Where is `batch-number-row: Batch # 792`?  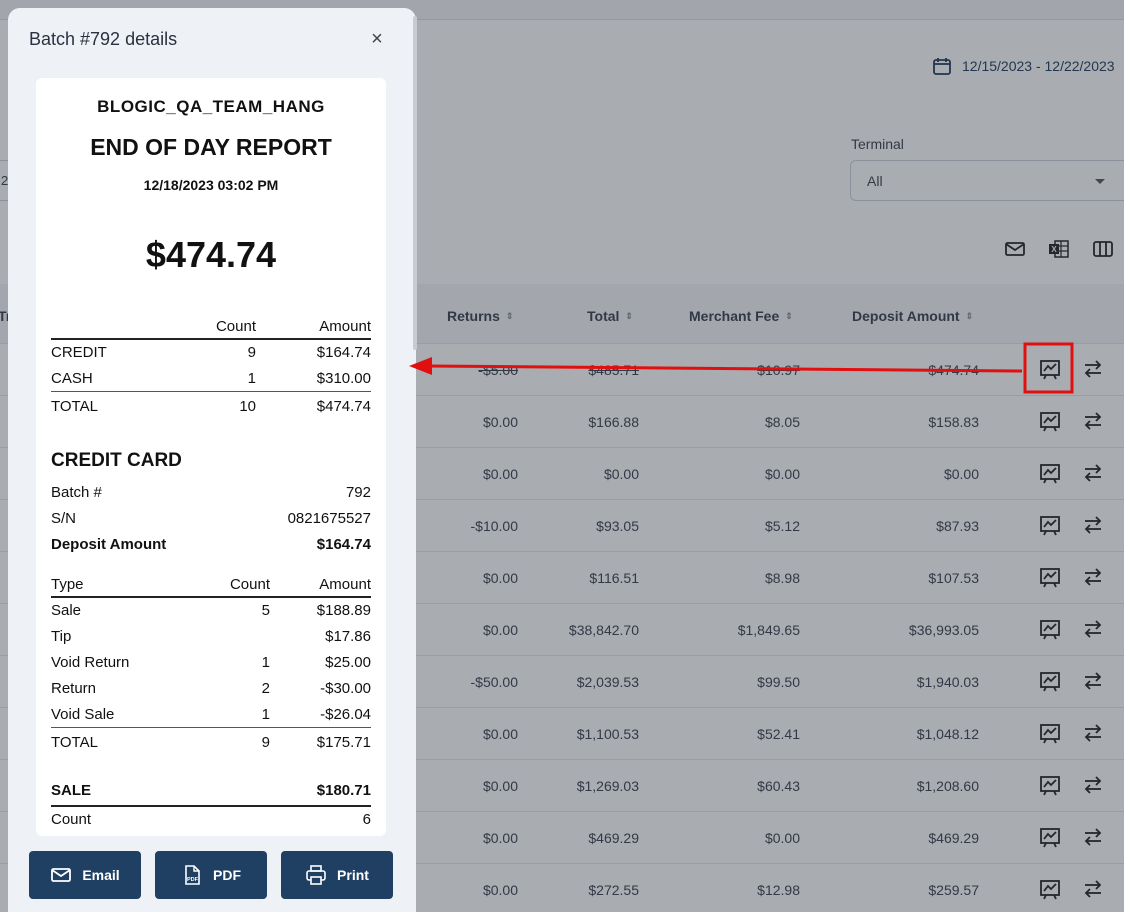 batch-number-row: Batch # 792 is located at coordinates (211, 493).